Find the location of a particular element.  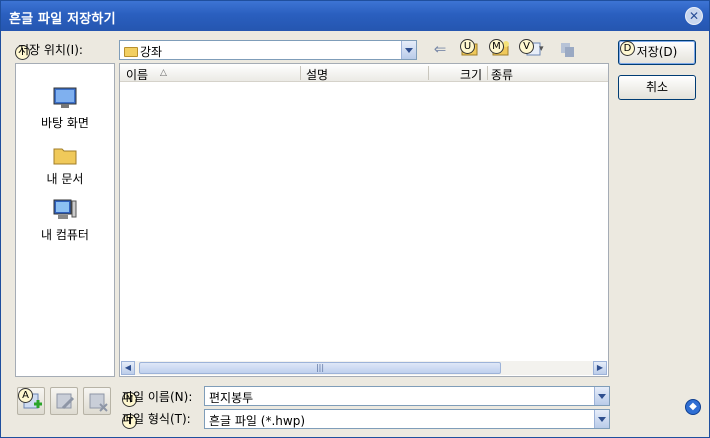

view-hotkey-badge: V is located at coordinates (526, 46).